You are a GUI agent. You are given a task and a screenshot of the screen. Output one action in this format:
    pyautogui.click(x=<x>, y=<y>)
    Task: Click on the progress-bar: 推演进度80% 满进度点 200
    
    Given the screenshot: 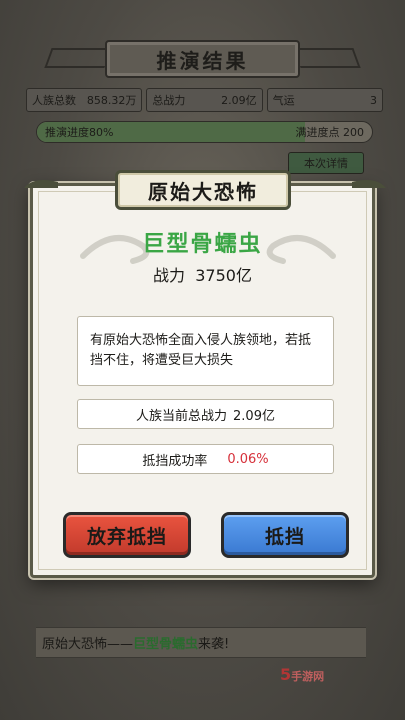 What is the action you would take?
    pyautogui.click(x=204, y=132)
    